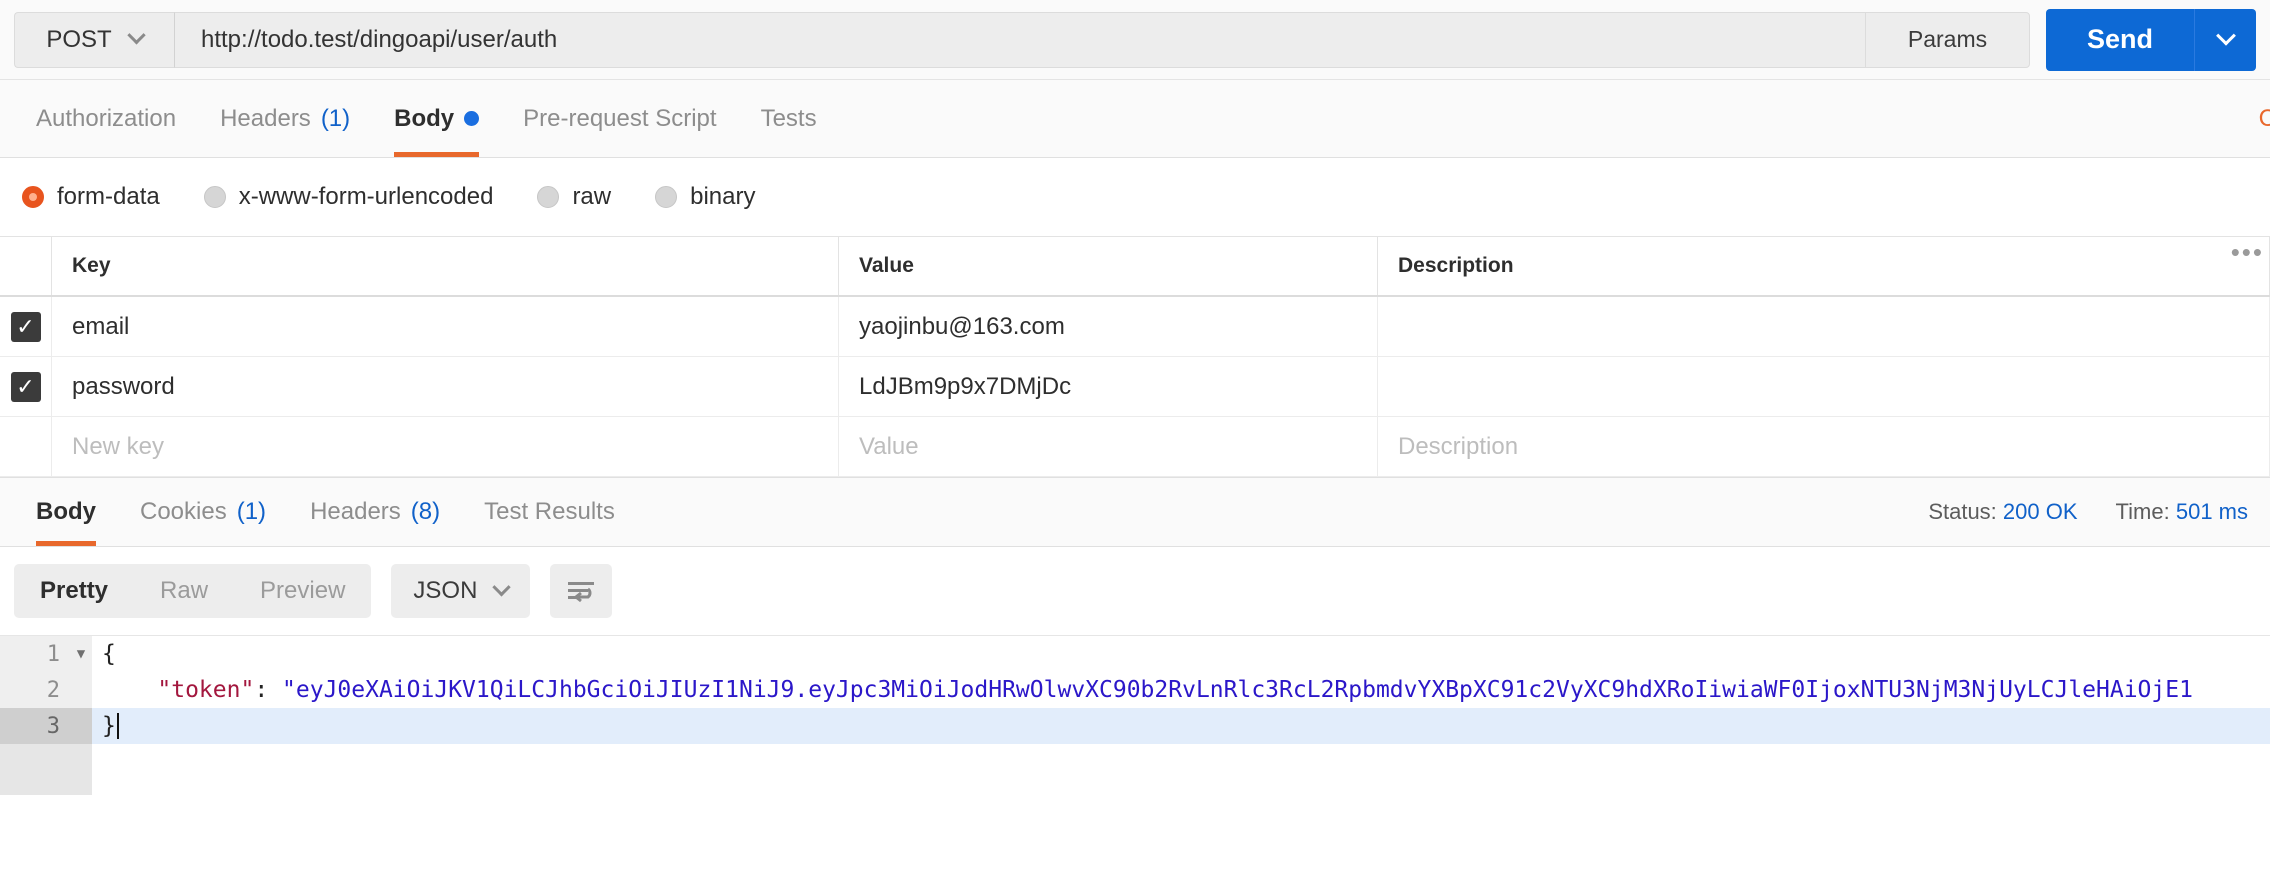  I want to click on body-type-raw-label: raw, so click(592, 196).